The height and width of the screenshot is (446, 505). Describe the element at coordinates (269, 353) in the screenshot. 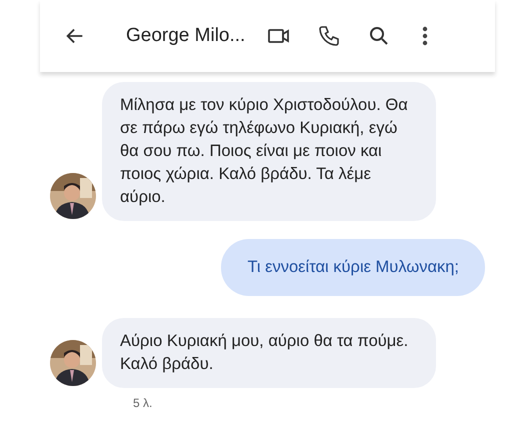

I see `received-message: Αύριο Κυριακή μου, αύριο θα τα πούμε. Καλό βράδυ.` at that location.